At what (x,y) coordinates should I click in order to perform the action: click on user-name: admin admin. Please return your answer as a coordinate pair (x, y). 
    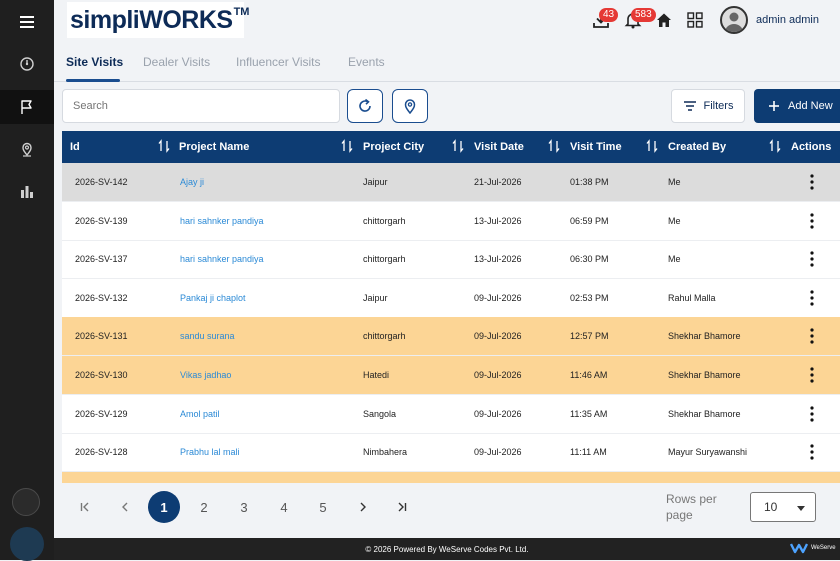
    Looking at the image, I should click on (787, 20).